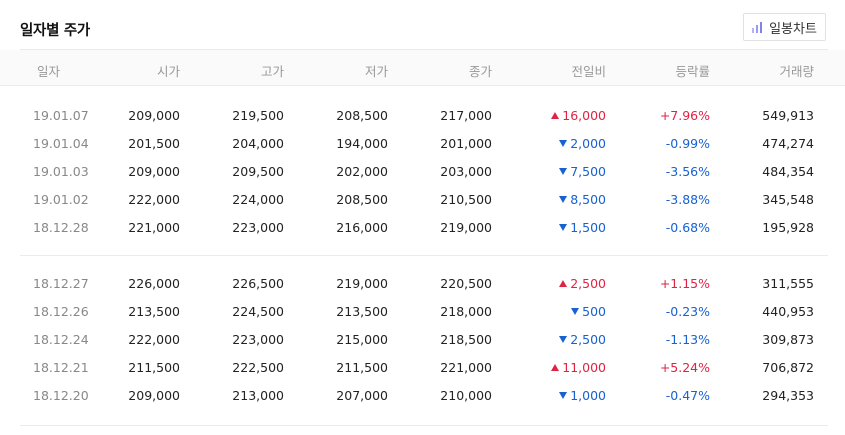 This screenshot has height=435, width=845. What do you see at coordinates (466, 199) in the screenshot?
I see `close-cell: 210,500` at bounding box center [466, 199].